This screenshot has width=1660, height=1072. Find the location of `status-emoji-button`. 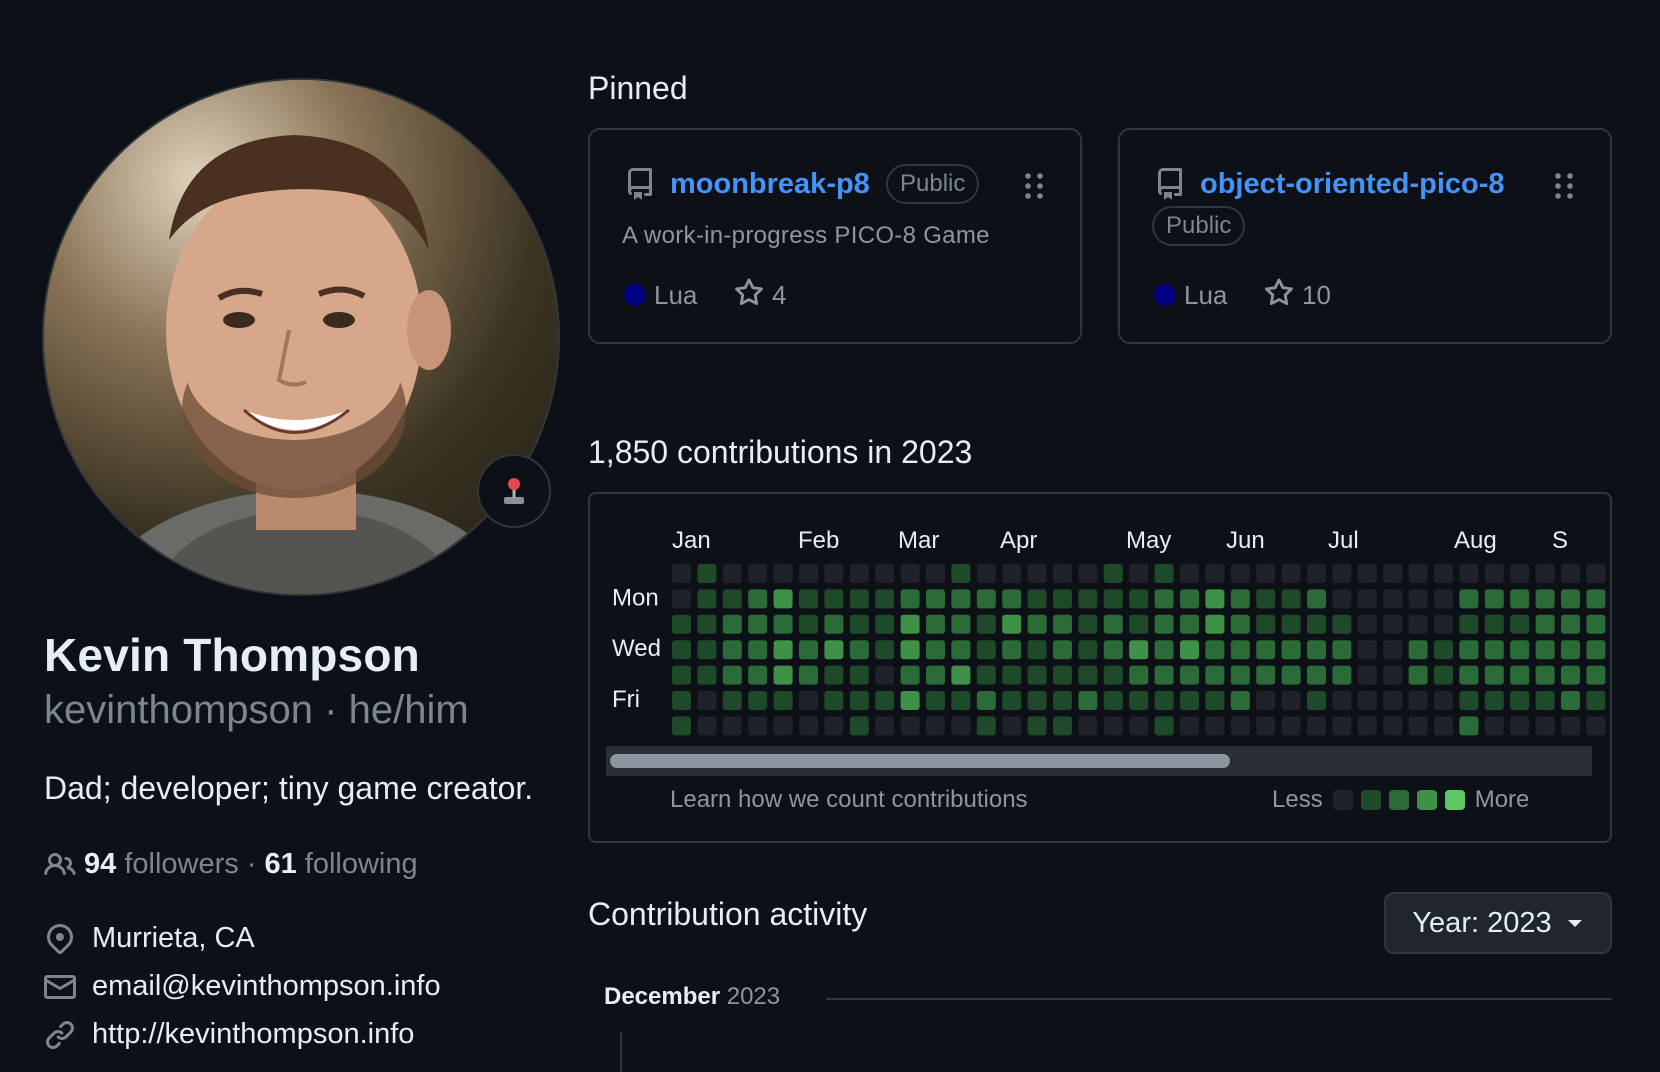

status-emoji-button is located at coordinates (514, 491).